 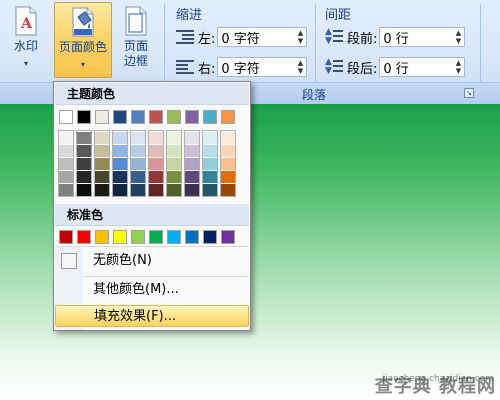 I want to click on spacing-after-row: ▲ ▼ 段后: 0 行 ▲ ▼, so click(x=395, y=67).